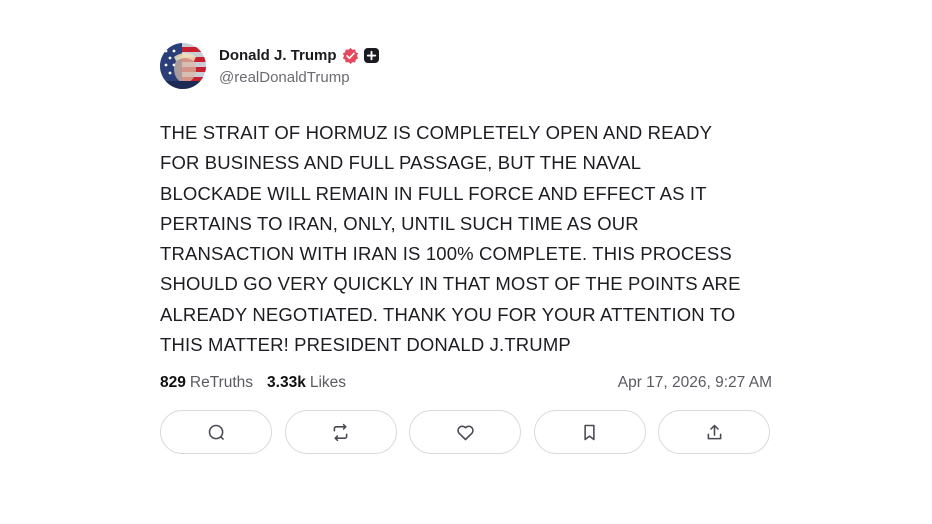  Describe the element at coordinates (466, 66) in the screenshot. I see `post-header: Donald J. Trump @realDonaldTrump` at that location.